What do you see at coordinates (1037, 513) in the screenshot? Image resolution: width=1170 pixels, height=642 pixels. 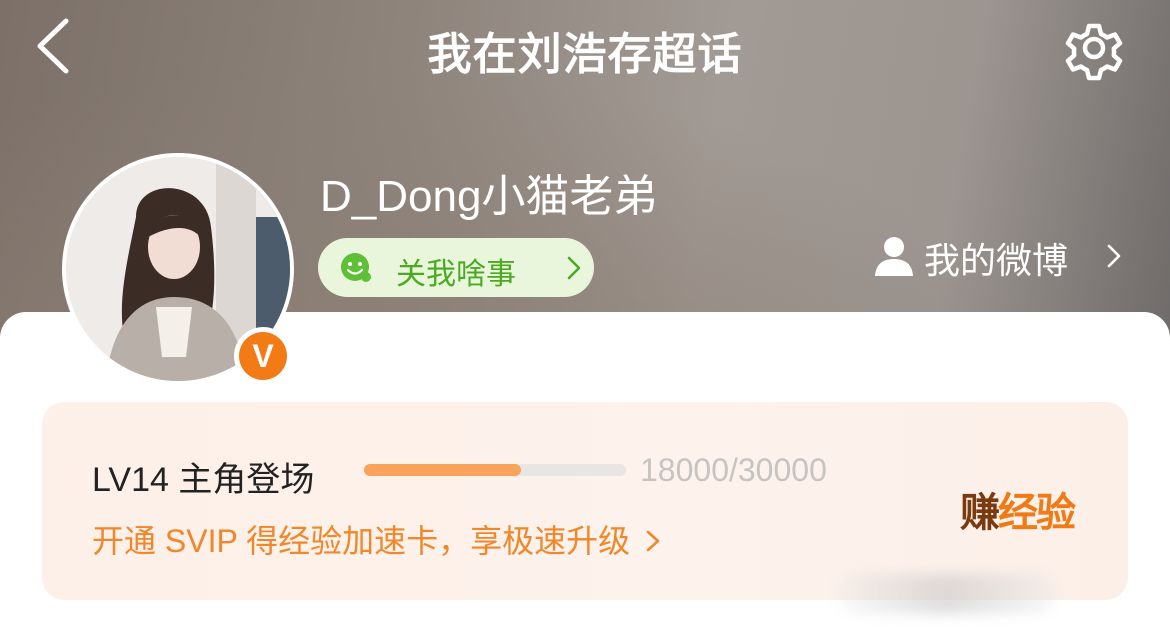 I see `earn-rest-text: 经验` at bounding box center [1037, 513].